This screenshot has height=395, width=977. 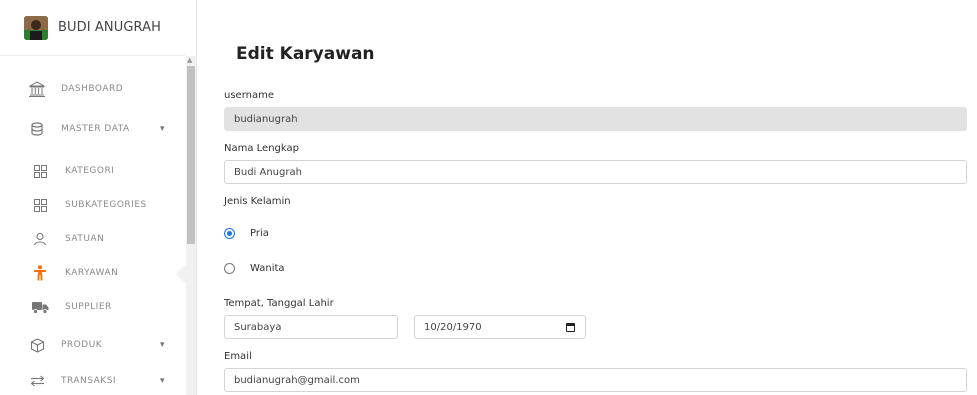 What do you see at coordinates (109, 27) in the screenshot?
I see `sidebar-user-name: BUDI ANUGRAH` at bounding box center [109, 27].